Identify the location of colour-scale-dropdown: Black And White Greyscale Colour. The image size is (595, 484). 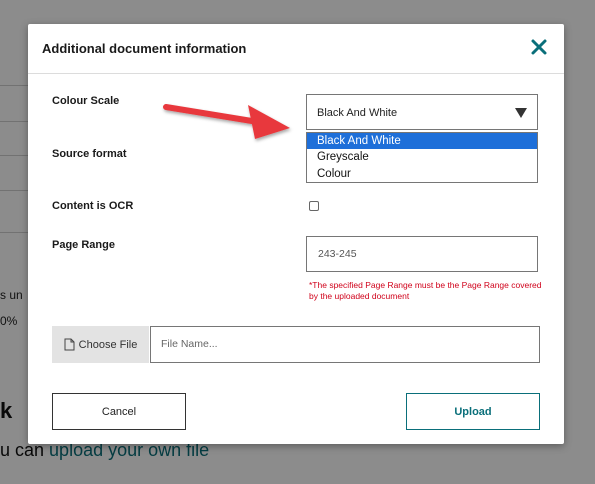
(422, 157).